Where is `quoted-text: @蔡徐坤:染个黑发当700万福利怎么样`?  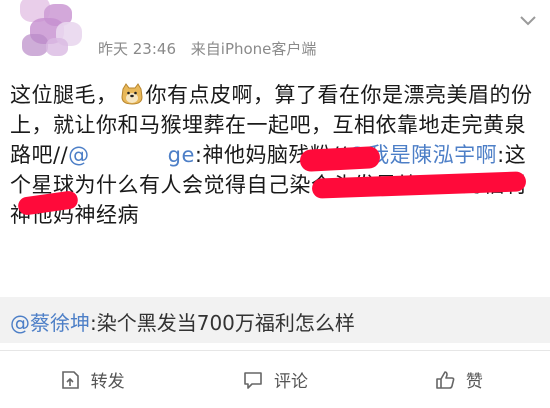 quoted-text: @蔡徐坤:染个黑发当700万福利怎么样 is located at coordinates (182, 321).